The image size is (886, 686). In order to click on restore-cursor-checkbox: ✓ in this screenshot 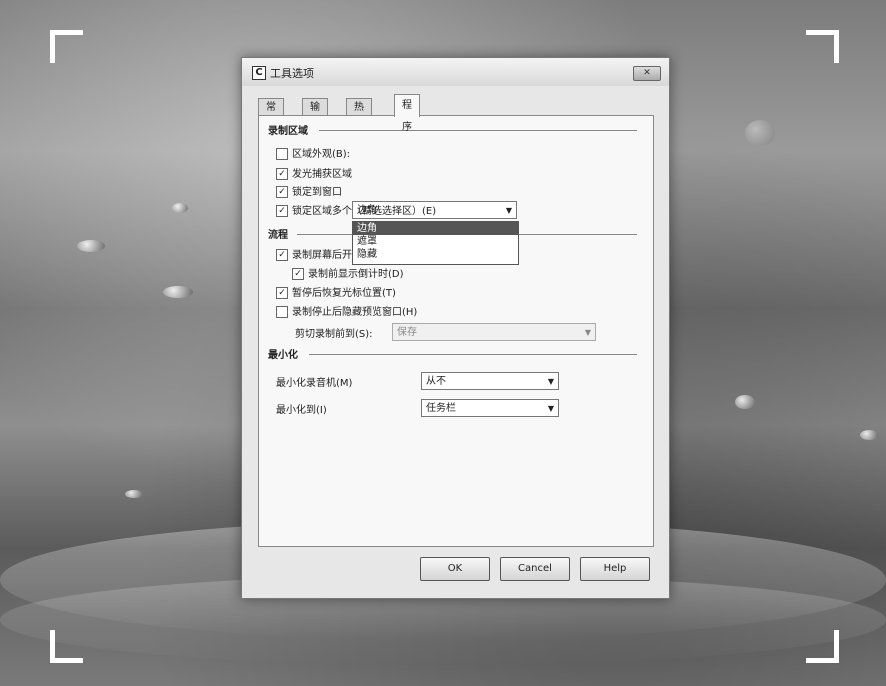, I will do `click(282, 293)`.